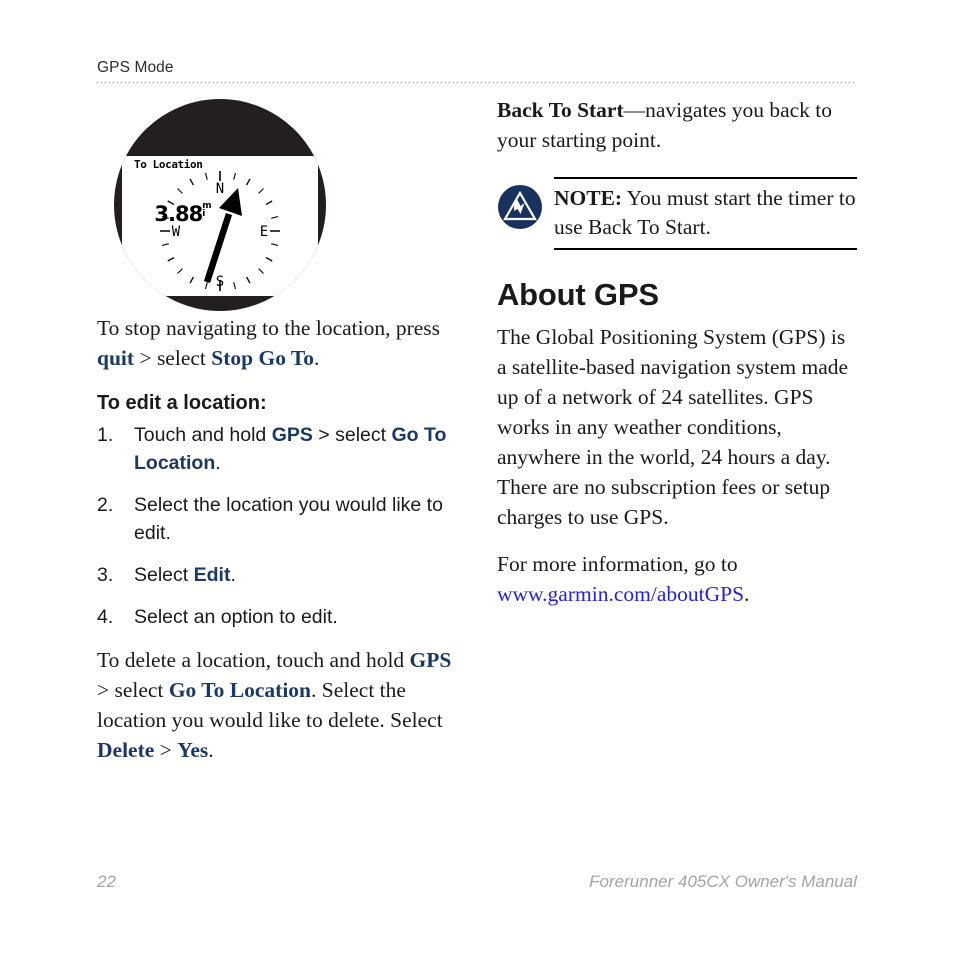 The height and width of the screenshot is (954, 954). I want to click on ui-term-yes: Yes, so click(193, 750).